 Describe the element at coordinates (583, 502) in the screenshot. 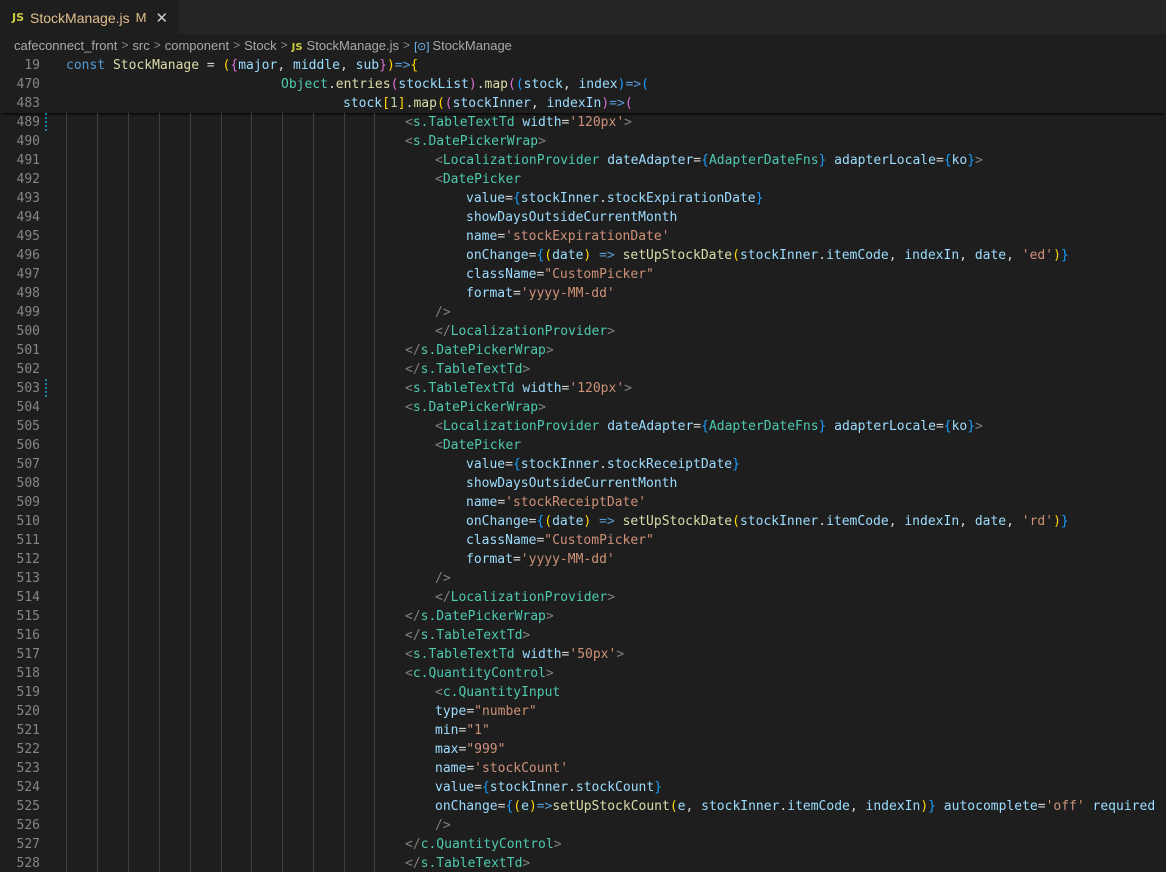

I see `code-line: 509 name='stockReceiptDate'` at that location.